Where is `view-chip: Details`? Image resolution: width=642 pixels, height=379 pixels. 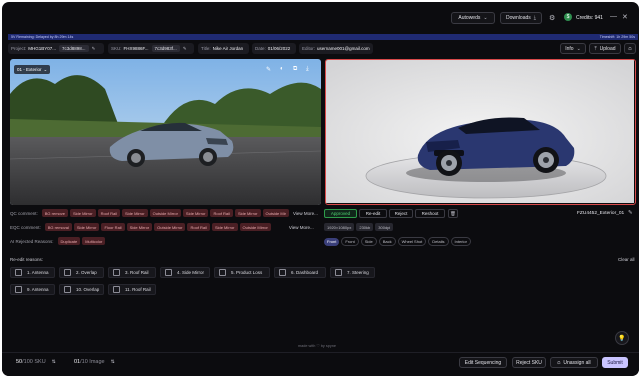 view-chip: Details is located at coordinates (438, 241).